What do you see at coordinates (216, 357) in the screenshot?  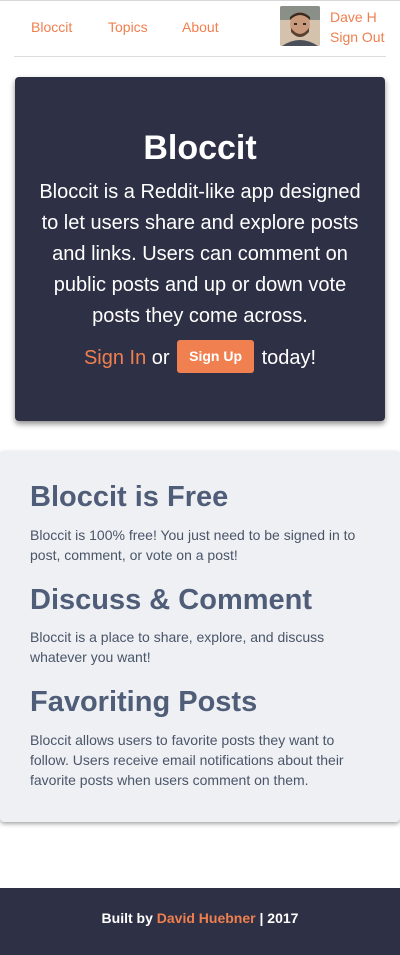 I see `sign-up-button: Sign Up` at bounding box center [216, 357].